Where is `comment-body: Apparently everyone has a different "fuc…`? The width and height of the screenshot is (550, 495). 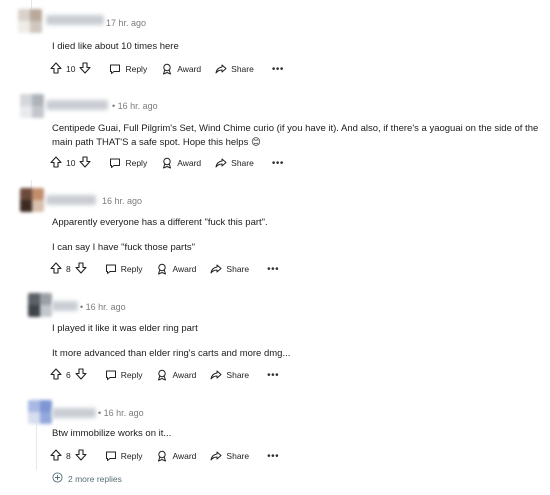 comment-body: Apparently everyone has a different "fuc… is located at coordinates (292, 235).